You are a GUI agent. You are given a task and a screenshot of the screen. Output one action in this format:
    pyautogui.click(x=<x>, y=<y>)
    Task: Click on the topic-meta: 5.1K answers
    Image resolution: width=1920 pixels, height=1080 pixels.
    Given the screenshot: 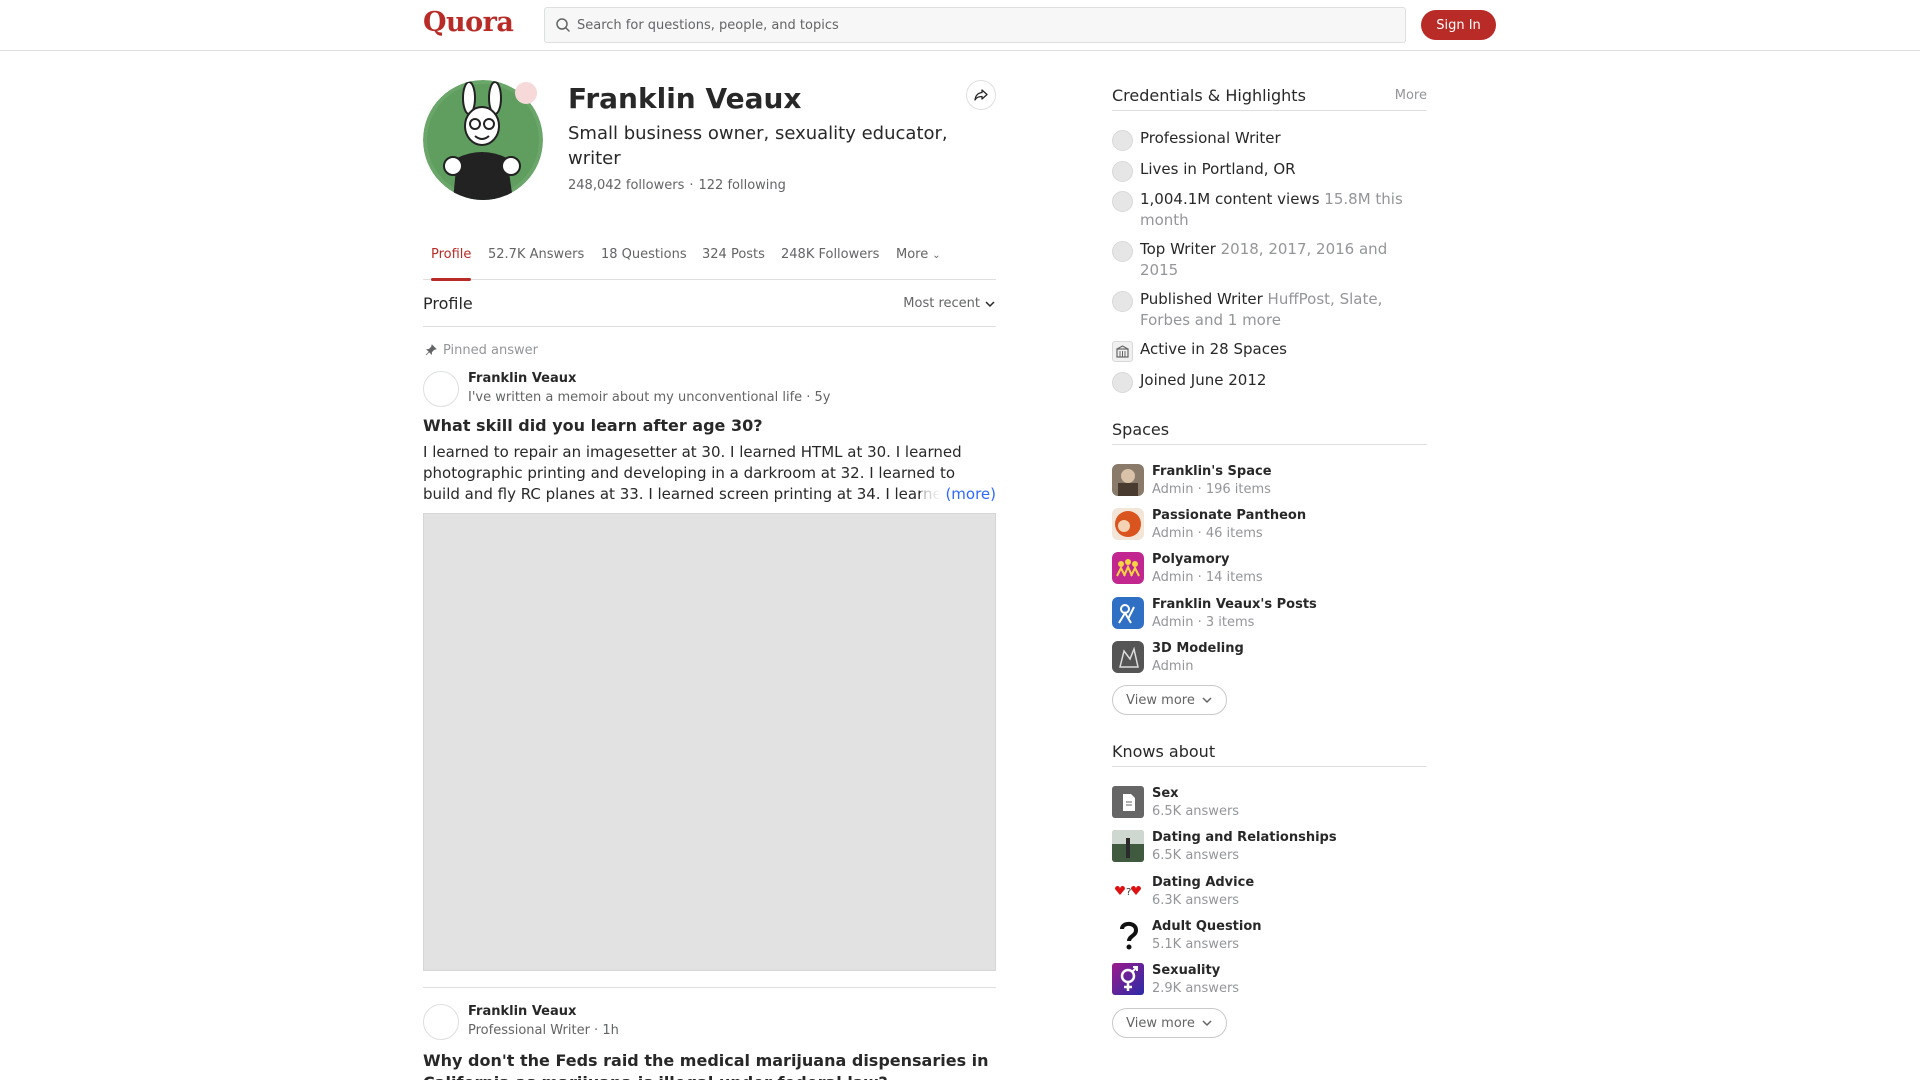 What is the action you would take?
    pyautogui.click(x=1196, y=944)
    